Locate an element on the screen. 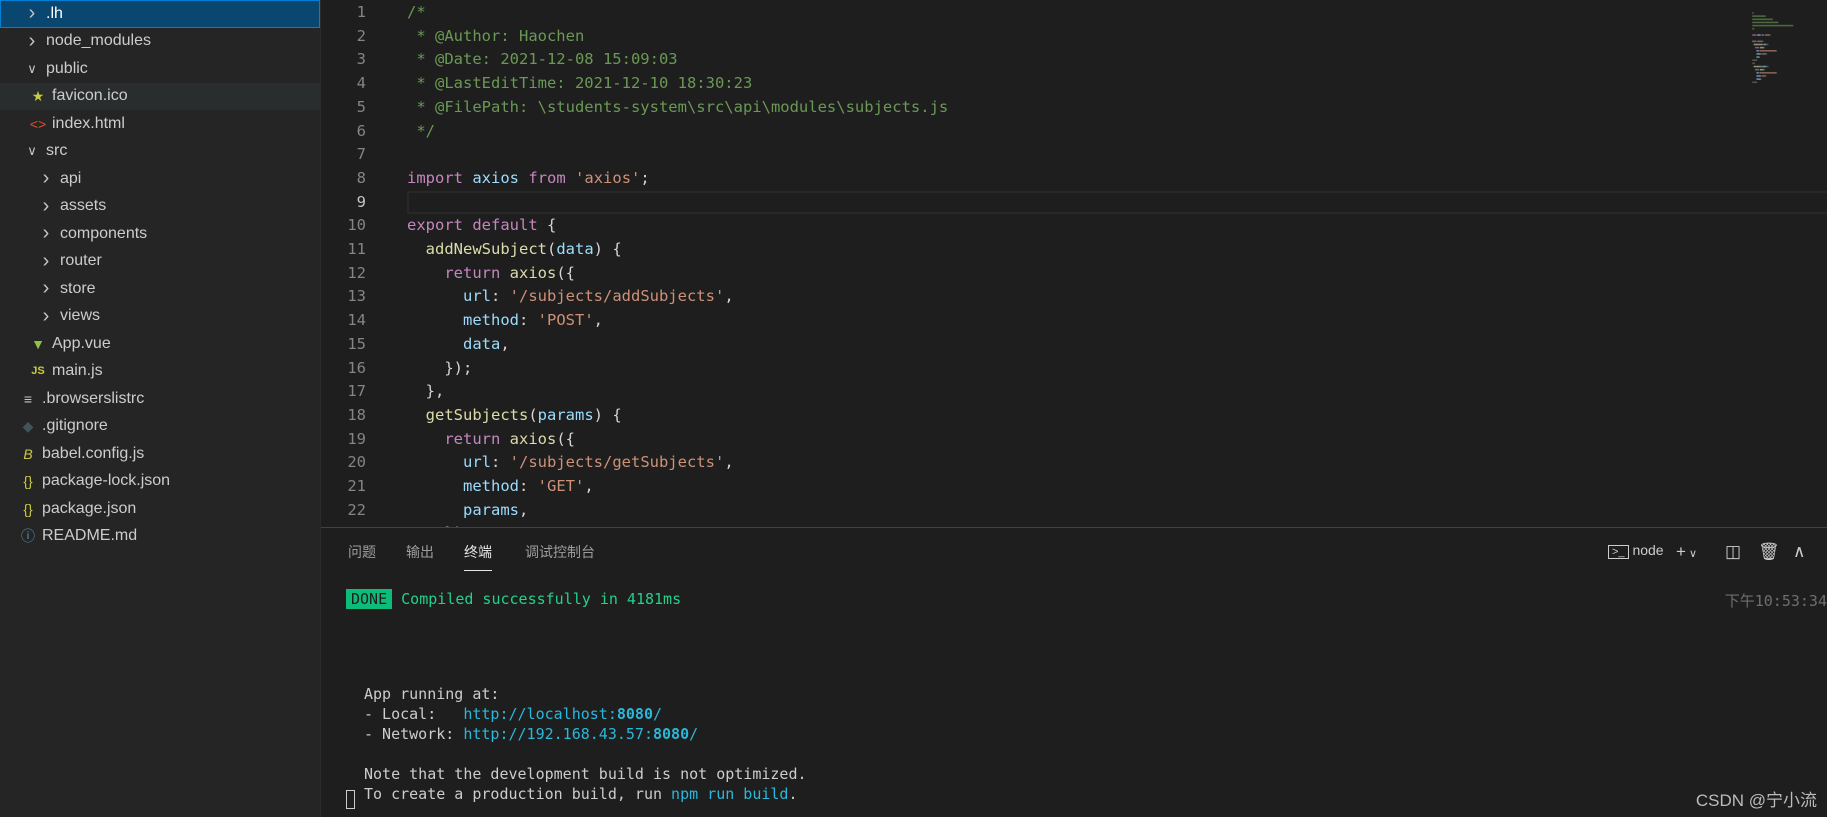 This screenshot has width=1827, height=817. explorer-item-label: index.html is located at coordinates (88, 123).